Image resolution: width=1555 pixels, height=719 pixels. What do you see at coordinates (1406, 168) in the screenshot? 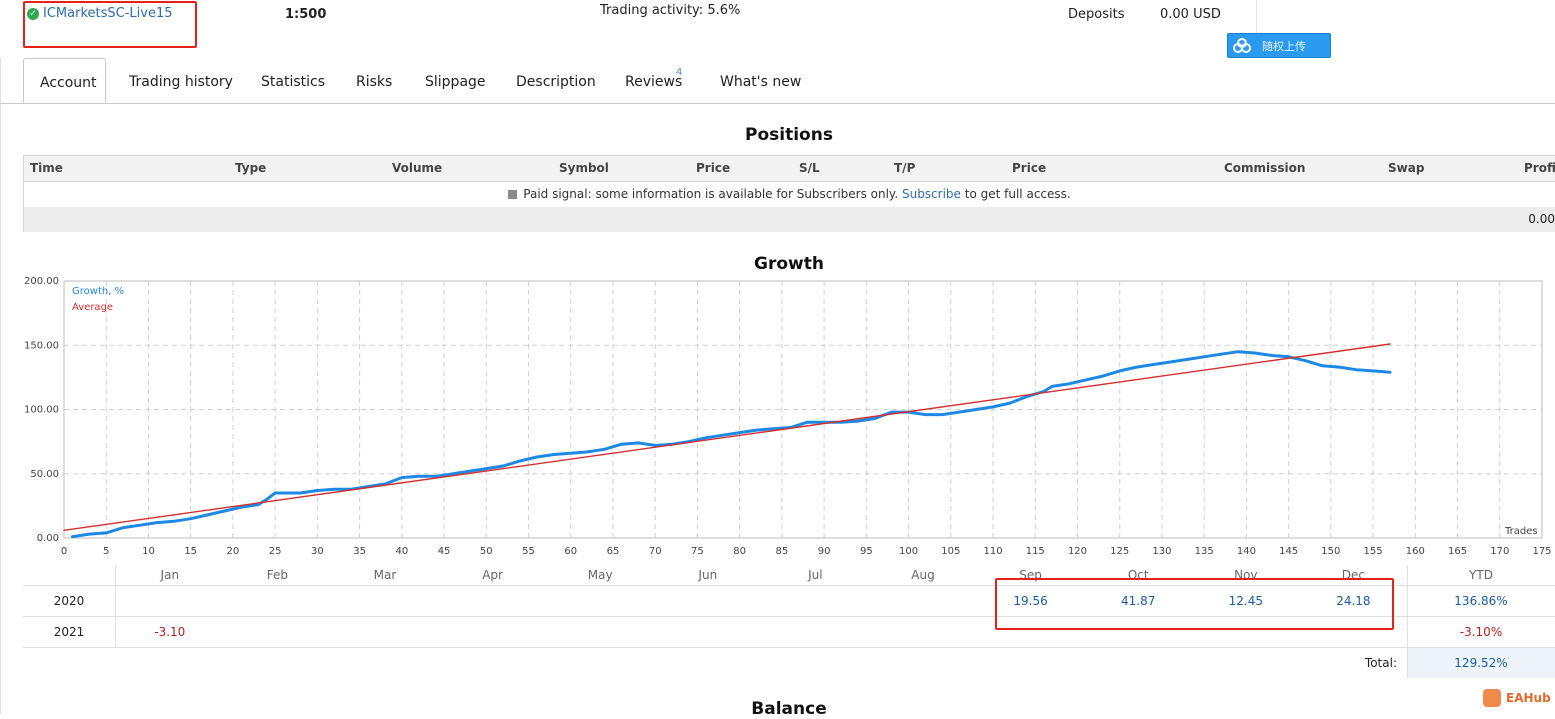
I see `col-swap: Swap` at bounding box center [1406, 168].